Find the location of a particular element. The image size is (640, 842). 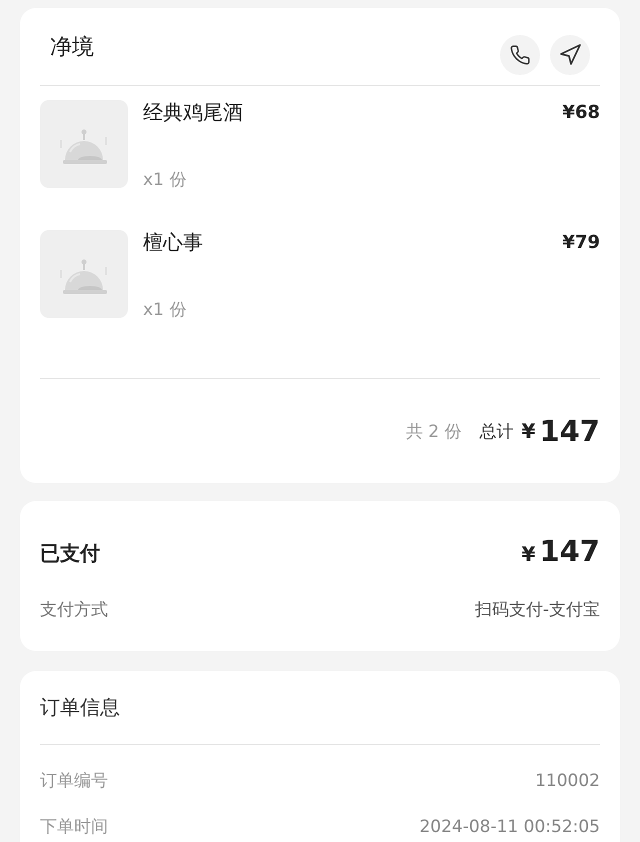

field-label: 下单时间 is located at coordinates (74, 827).